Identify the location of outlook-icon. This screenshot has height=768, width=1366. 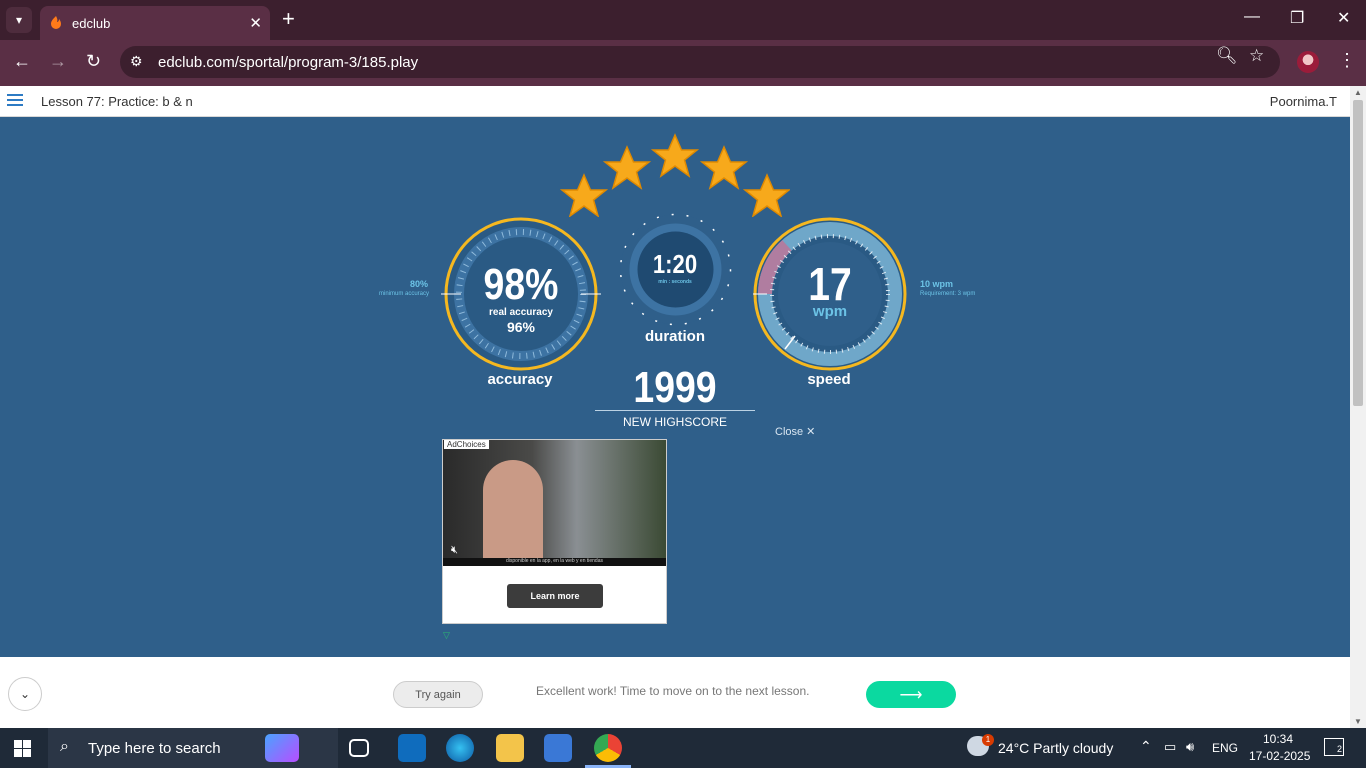
(412, 748).